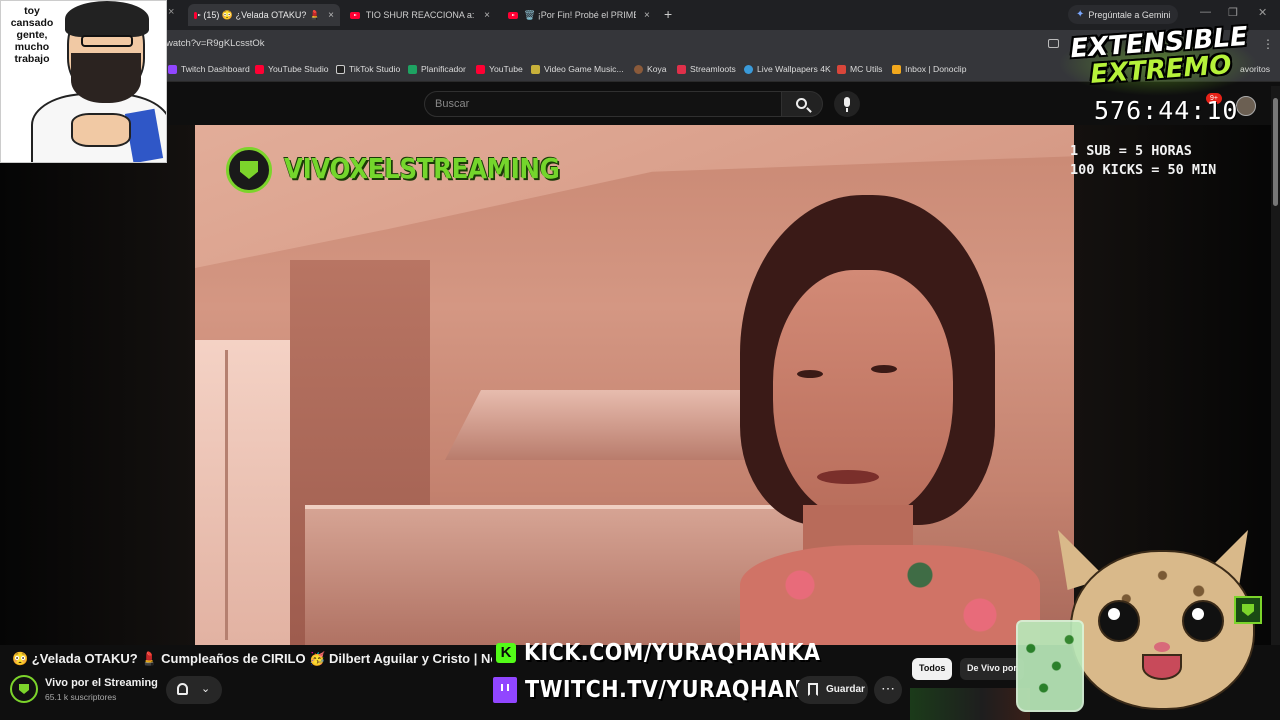 The image size is (1280, 720). I want to click on drink-cup-overlay, so click(1050, 666).